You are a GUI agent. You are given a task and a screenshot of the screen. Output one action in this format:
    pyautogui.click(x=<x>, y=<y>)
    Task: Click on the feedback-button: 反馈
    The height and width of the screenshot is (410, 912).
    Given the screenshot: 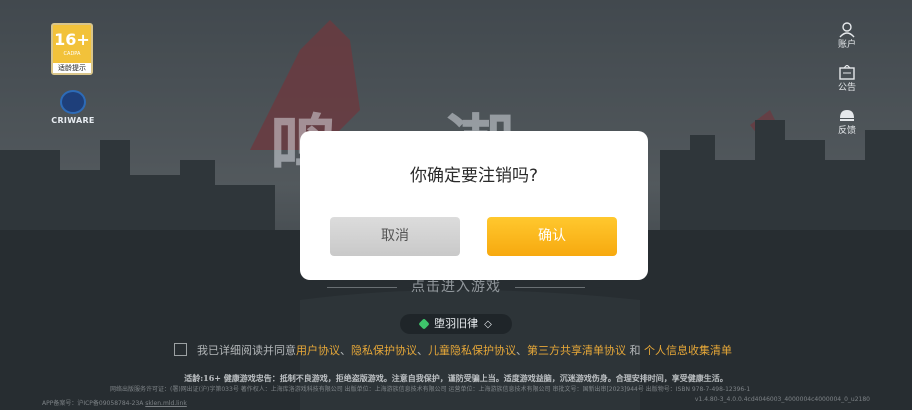 What is the action you would take?
    pyautogui.click(x=847, y=122)
    